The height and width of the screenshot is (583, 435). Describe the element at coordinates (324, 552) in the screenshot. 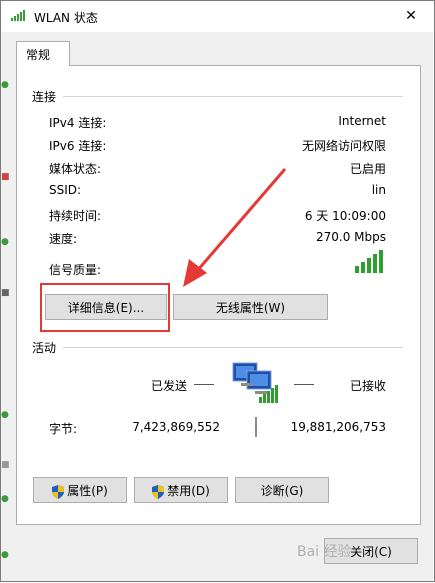

I see `watermark: Bai 经验` at that location.